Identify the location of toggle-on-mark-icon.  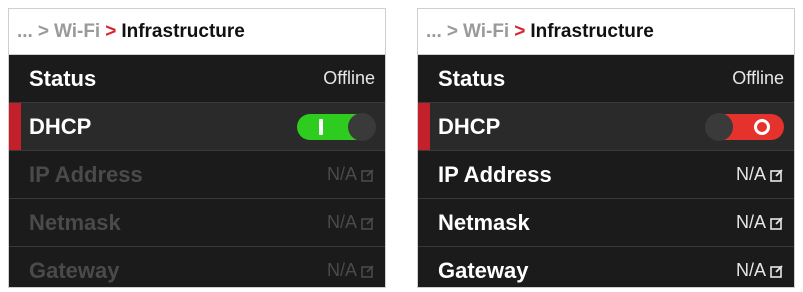
(321, 126).